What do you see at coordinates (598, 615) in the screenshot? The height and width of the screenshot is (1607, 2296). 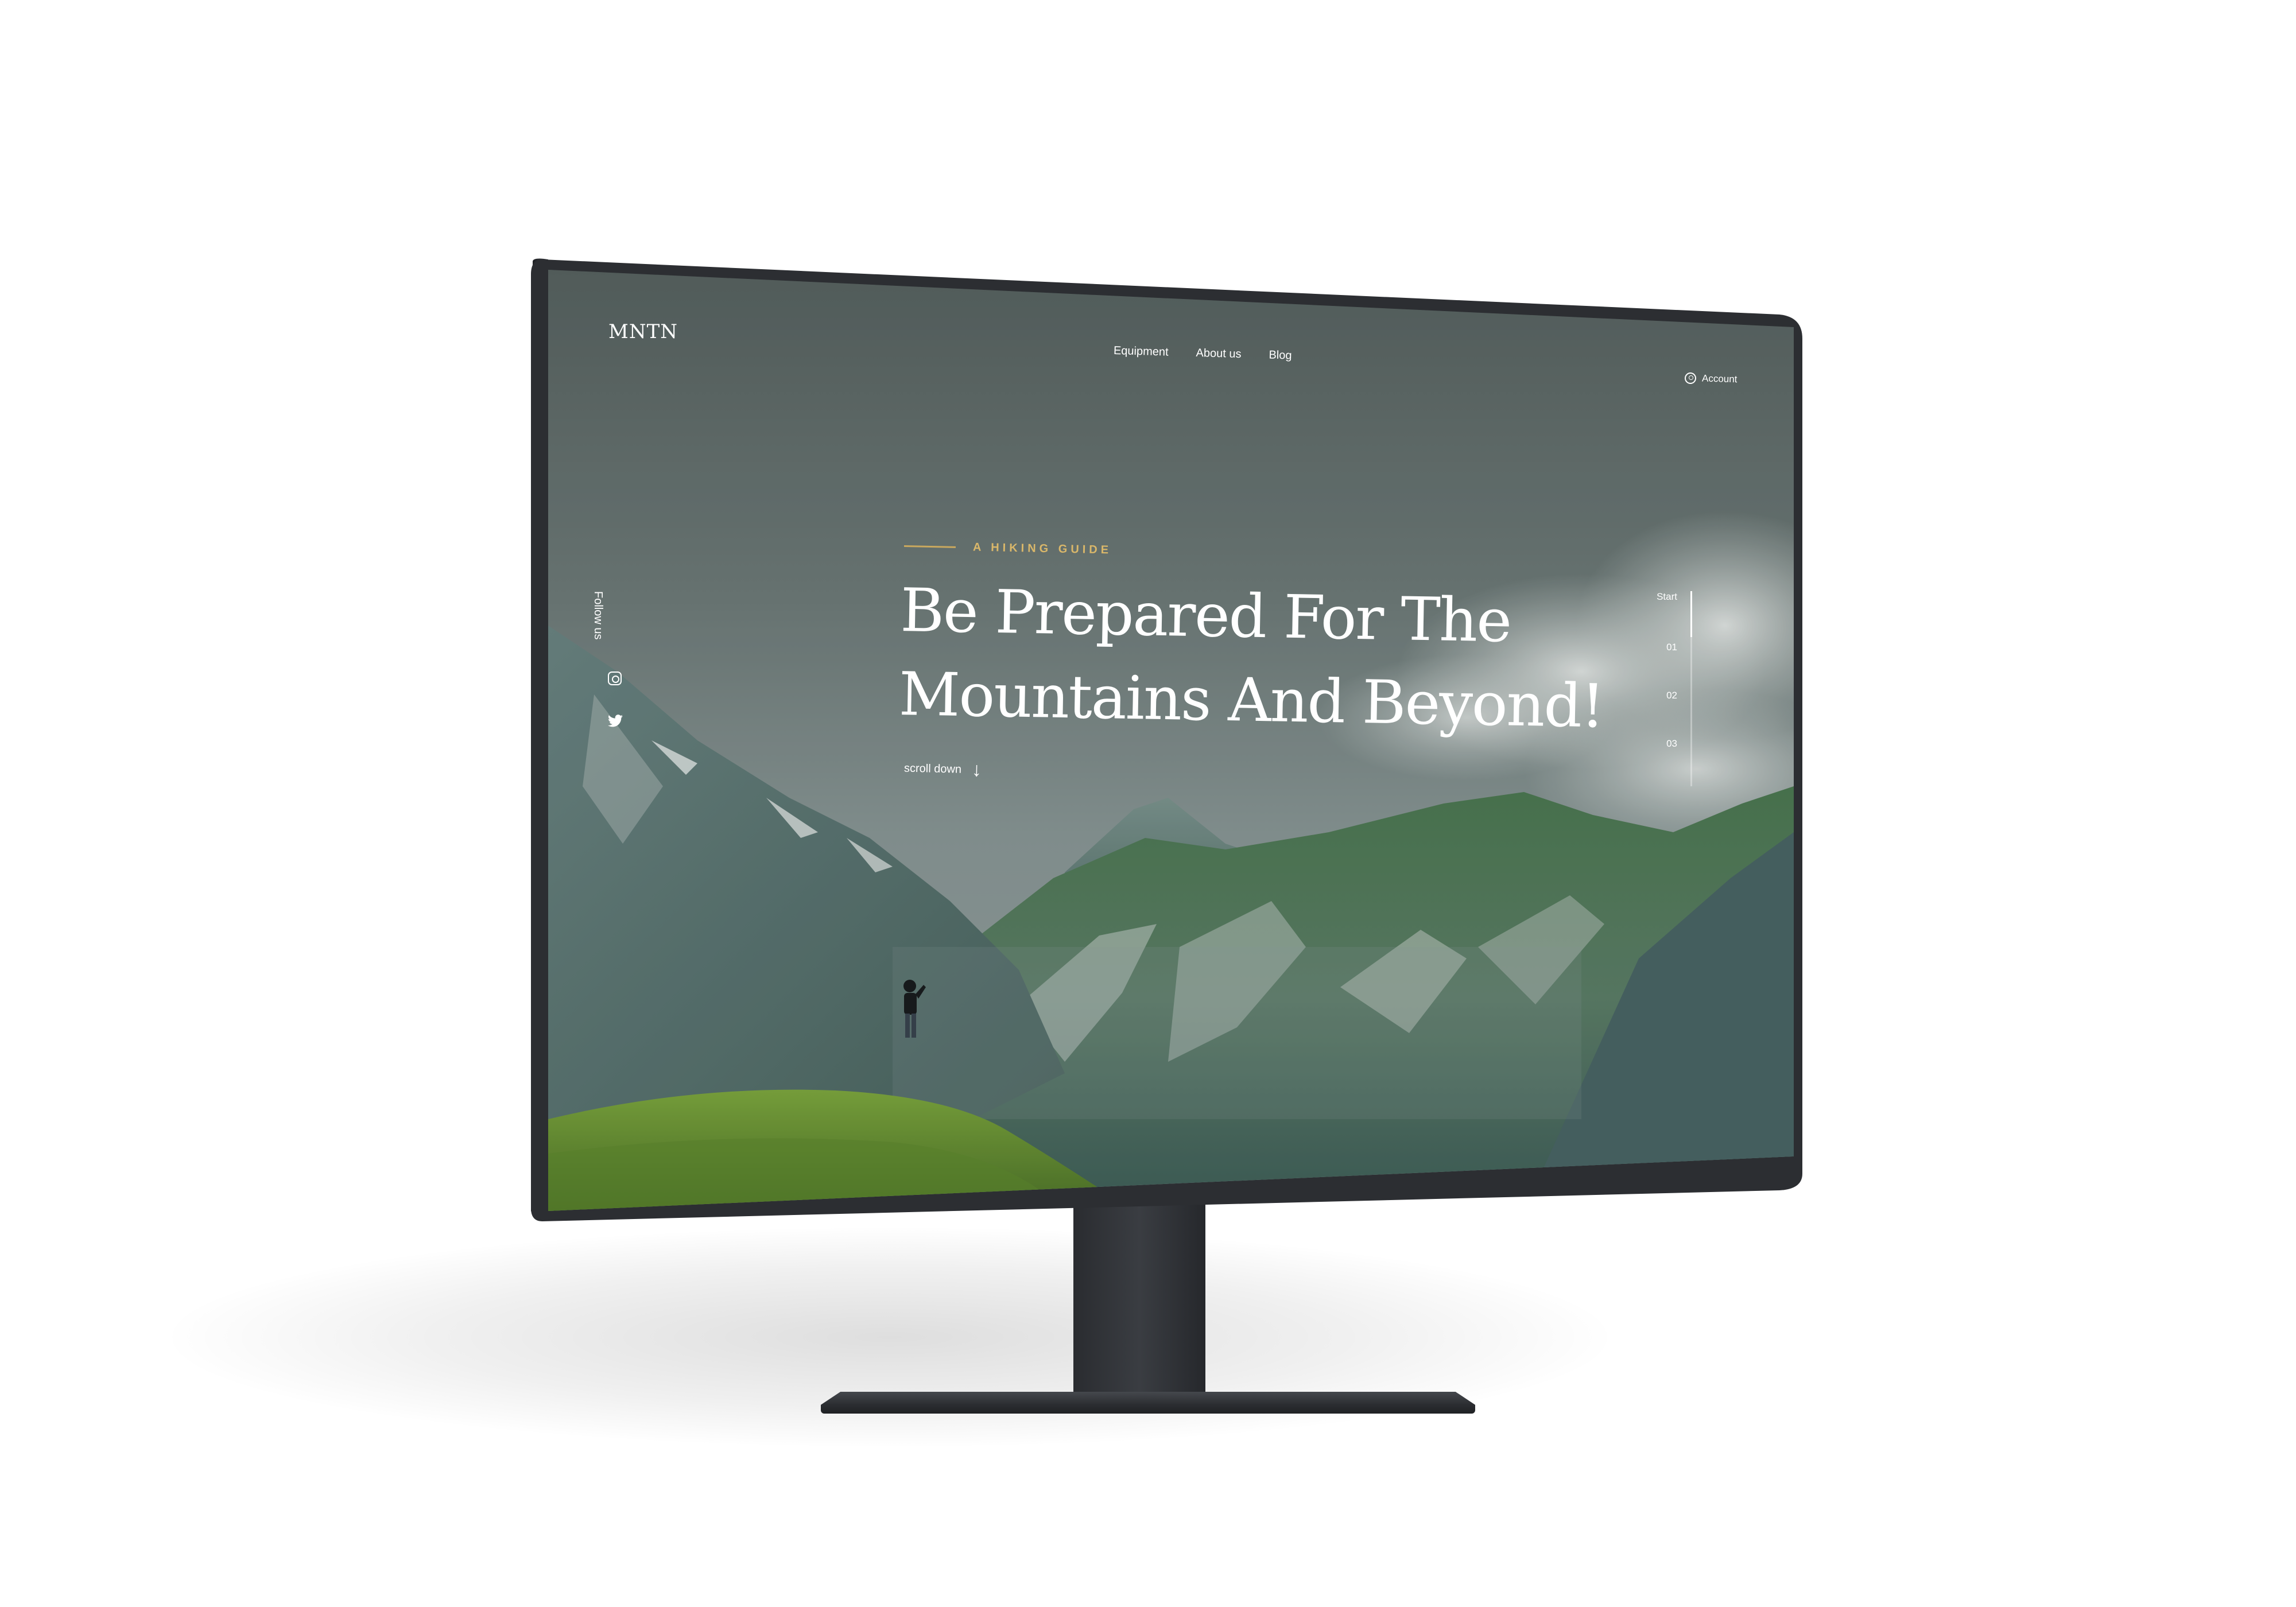 I see `follow-us-label: Follow us` at bounding box center [598, 615].